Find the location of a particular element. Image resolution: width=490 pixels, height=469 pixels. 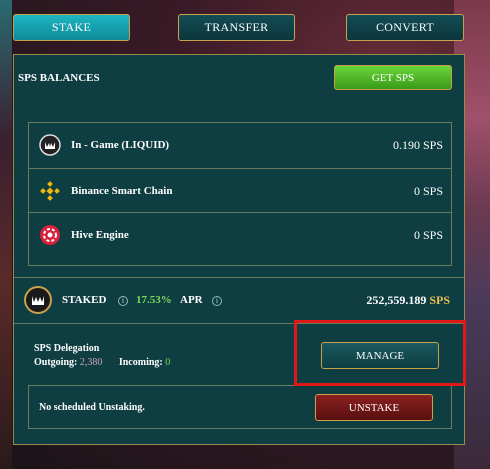

binance-icon is located at coordinates (50, 191).